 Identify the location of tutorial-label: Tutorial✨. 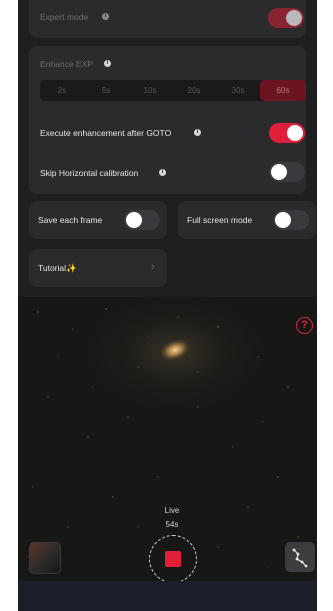
(57, 268).